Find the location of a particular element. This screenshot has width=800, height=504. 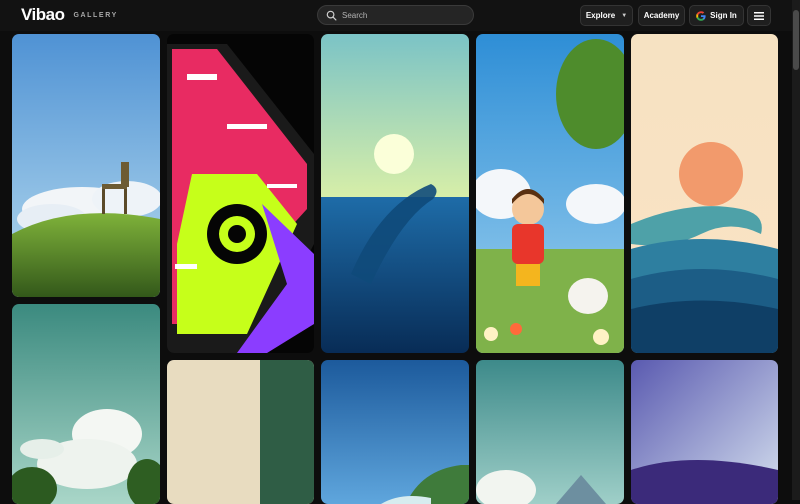

gallery-item-chair-hill is located at coordinates (86, 165).